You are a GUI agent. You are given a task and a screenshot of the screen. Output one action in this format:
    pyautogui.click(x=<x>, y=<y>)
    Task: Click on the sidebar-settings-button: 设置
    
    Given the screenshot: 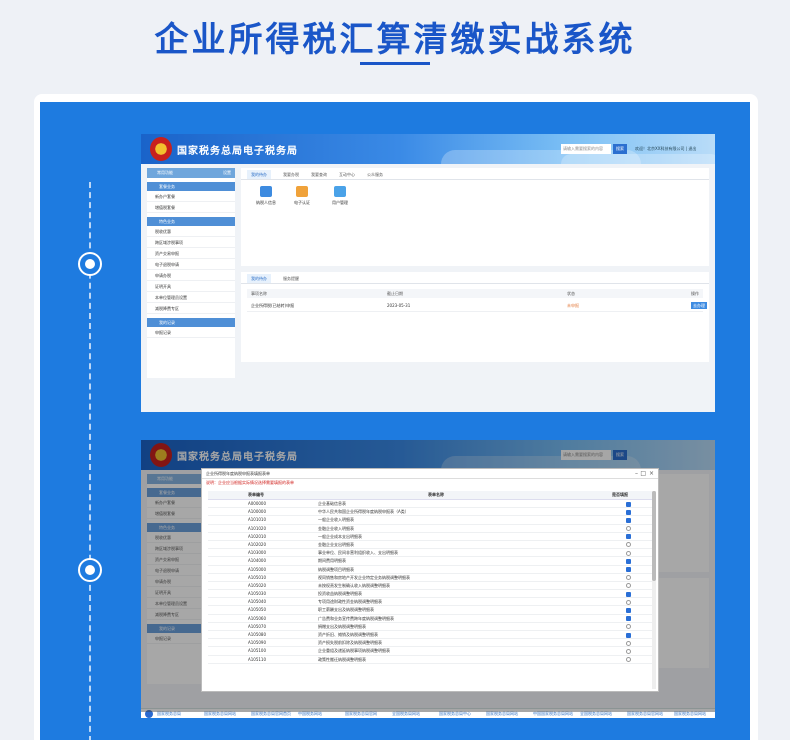 What is the action you would take?
    pyautogui.click(x=227, y=173)
    